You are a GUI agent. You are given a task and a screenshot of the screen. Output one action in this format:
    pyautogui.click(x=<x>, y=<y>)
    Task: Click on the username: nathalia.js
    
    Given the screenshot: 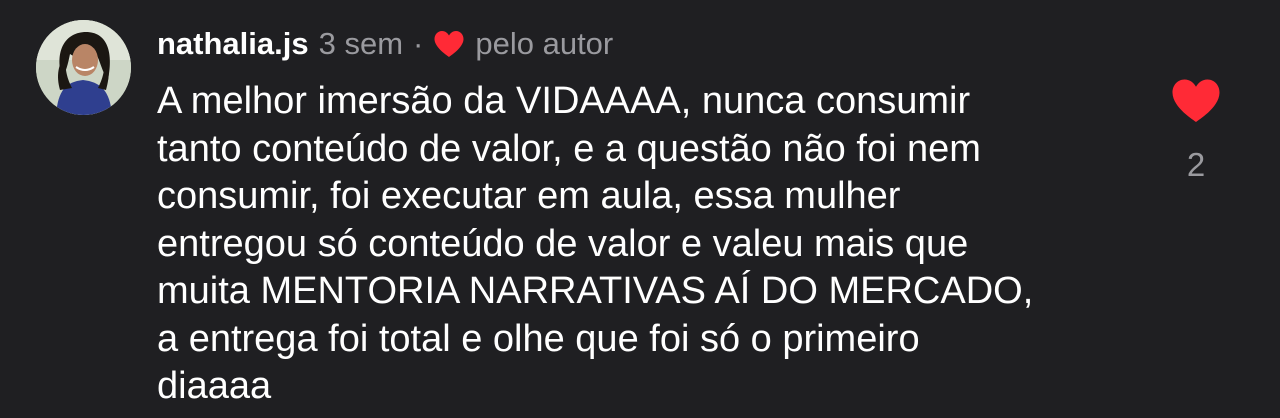 What is the action you would take?
    pyautogui.click(x=233, y=44)
    